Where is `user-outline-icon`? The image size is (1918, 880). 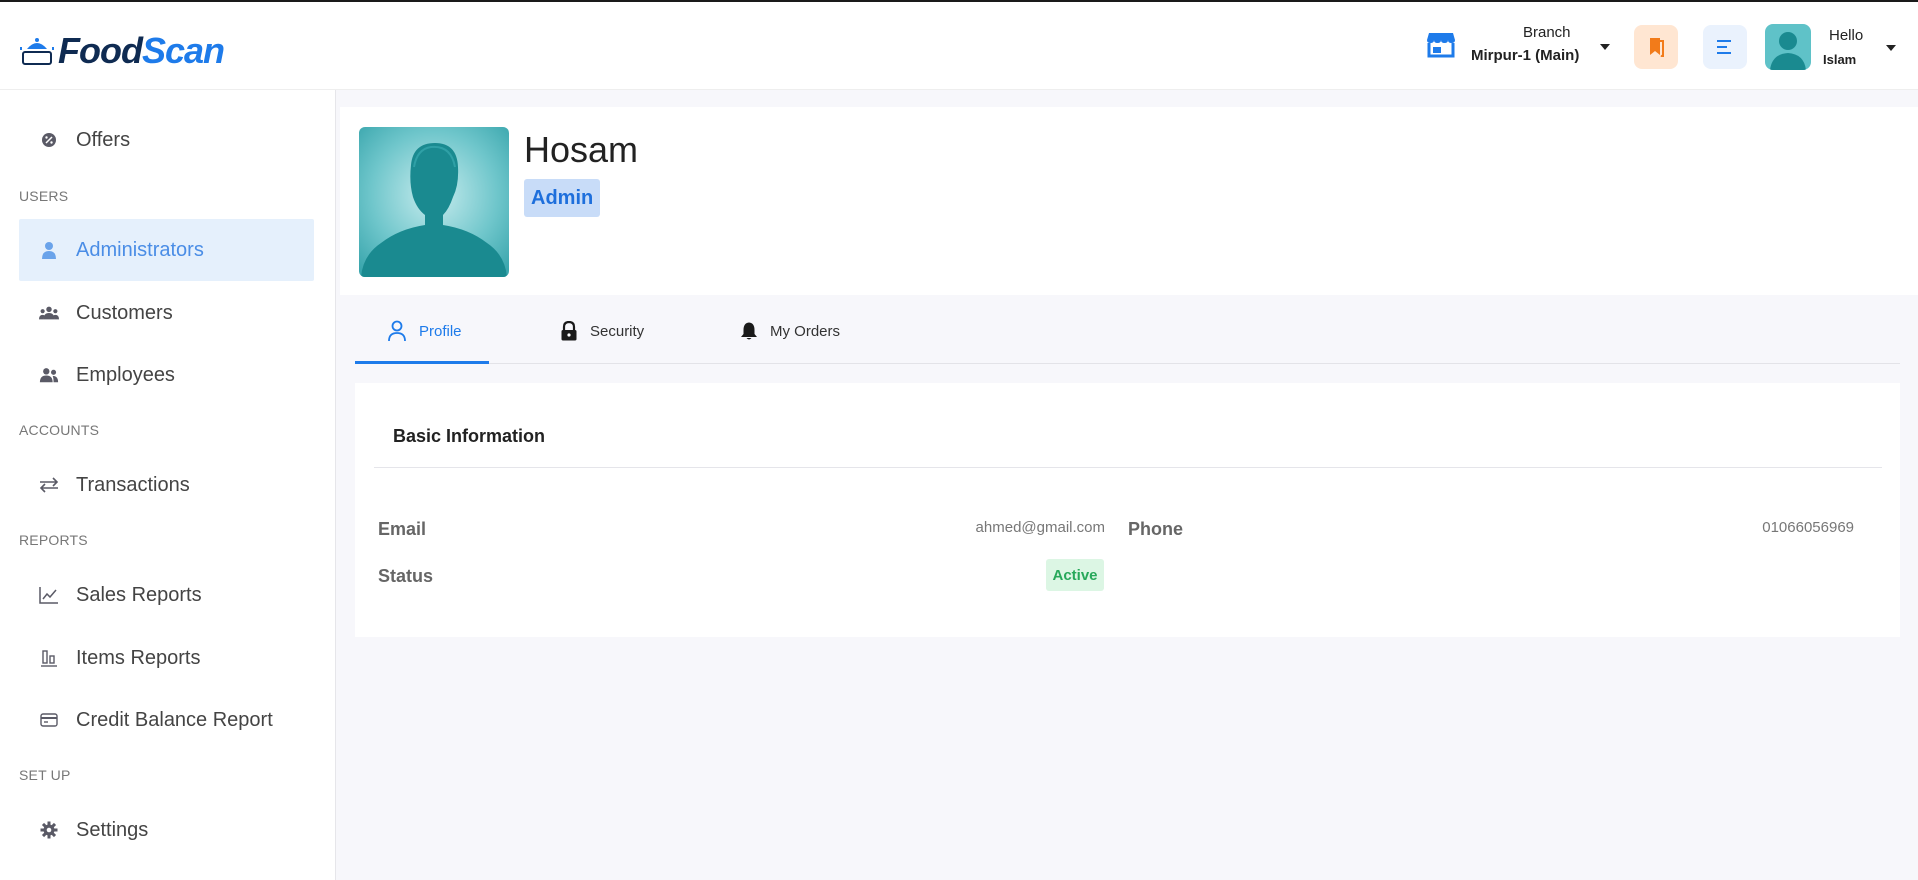 user-outline-icon is located at coordinates (397, 331).